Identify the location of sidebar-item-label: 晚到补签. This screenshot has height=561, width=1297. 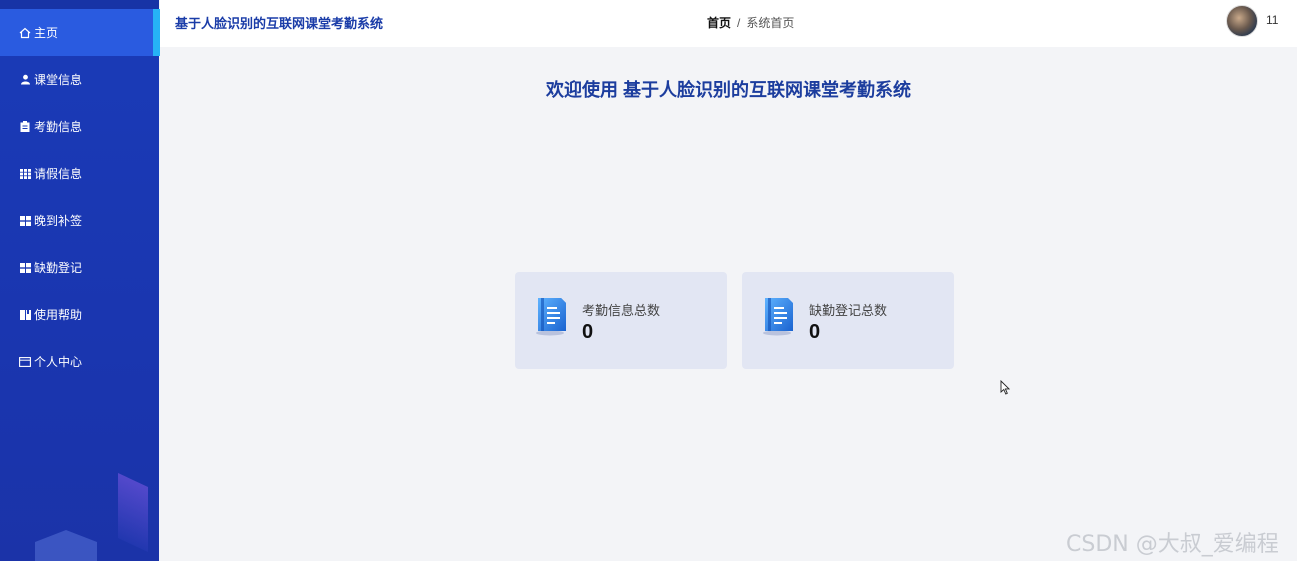
(58, 221).